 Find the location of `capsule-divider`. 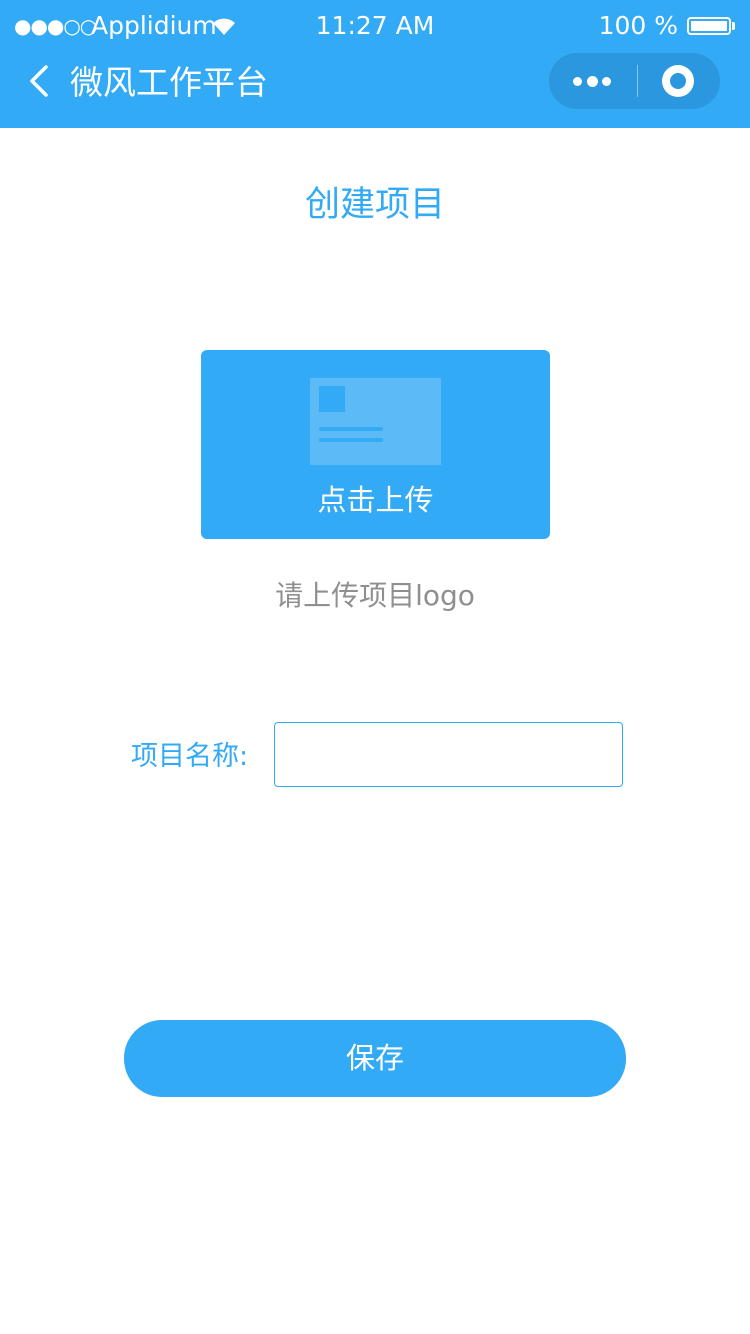

capsule-divider is located at coordinates (637, 81).